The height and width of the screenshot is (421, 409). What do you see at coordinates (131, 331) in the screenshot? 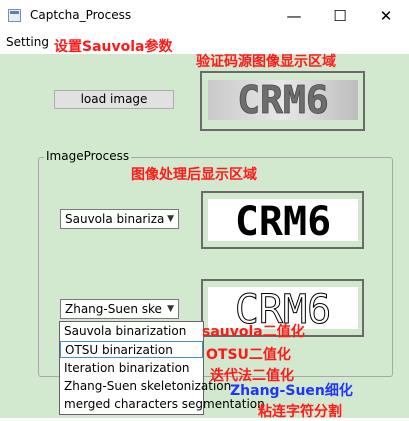
I see `dropdown-item-sauvola: Sauvola binarization` at bounding box center [131, 331].